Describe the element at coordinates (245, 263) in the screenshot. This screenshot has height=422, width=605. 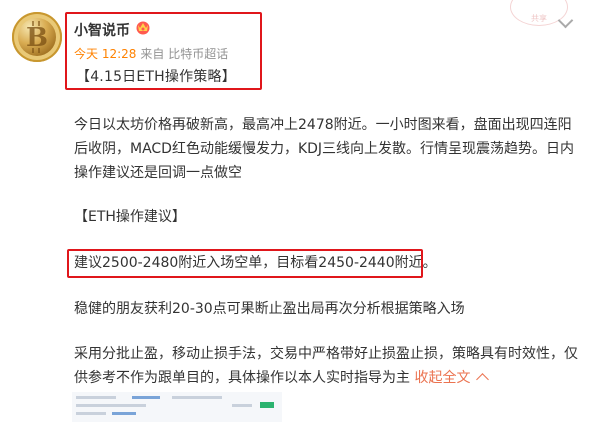
I see `highlight-box-suggestion` at that location.